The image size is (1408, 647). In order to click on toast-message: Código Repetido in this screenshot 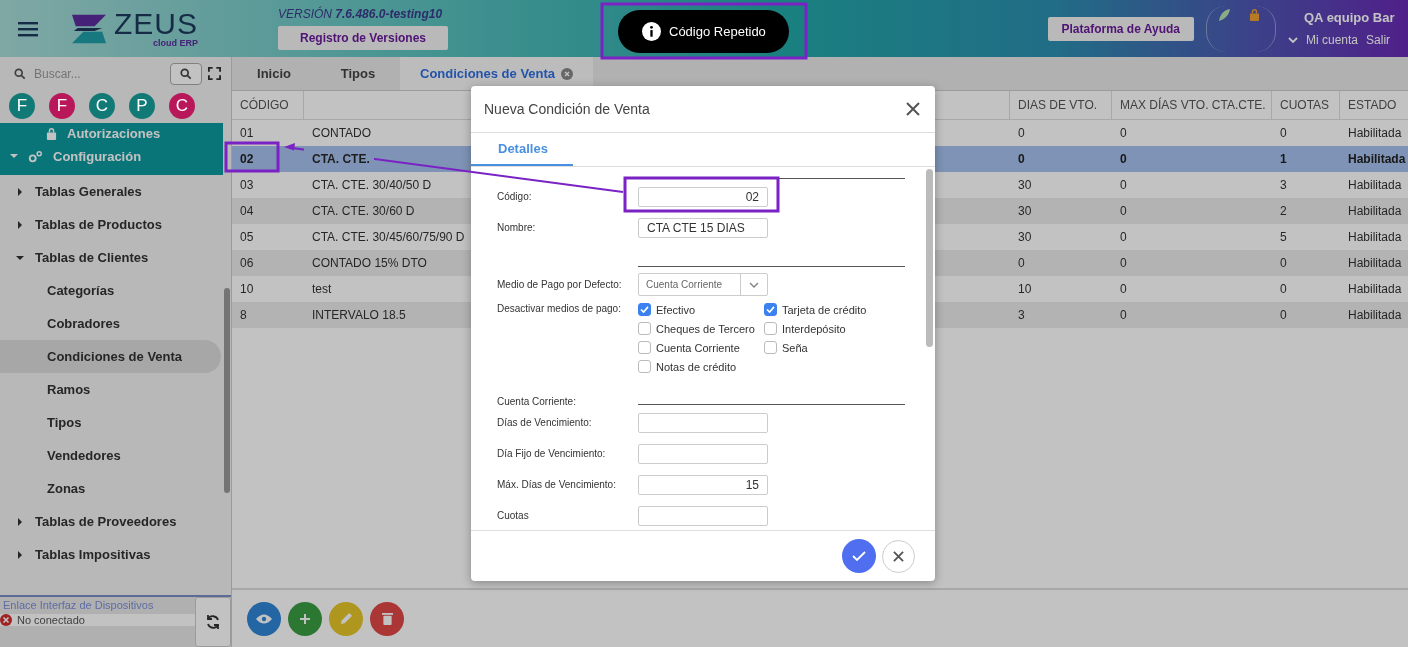, I will do `click(717, 31)`.